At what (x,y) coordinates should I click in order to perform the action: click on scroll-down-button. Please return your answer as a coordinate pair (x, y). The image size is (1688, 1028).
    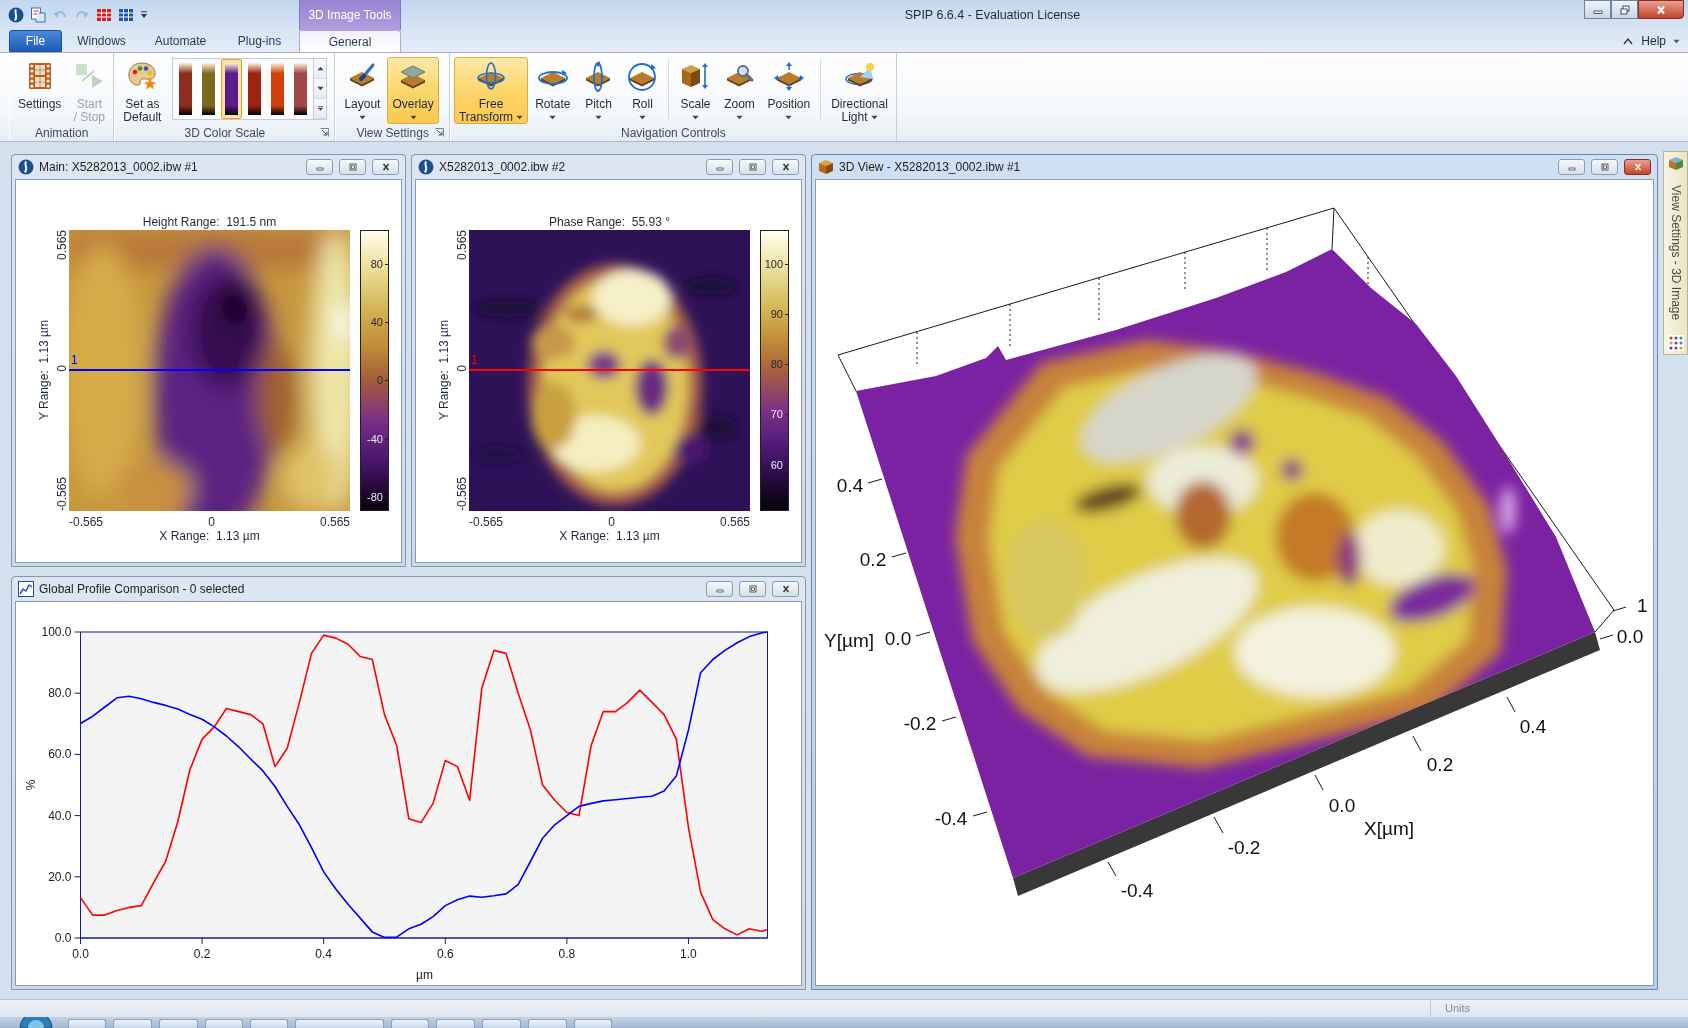
    Looking at the image, I should click on (320, 89).